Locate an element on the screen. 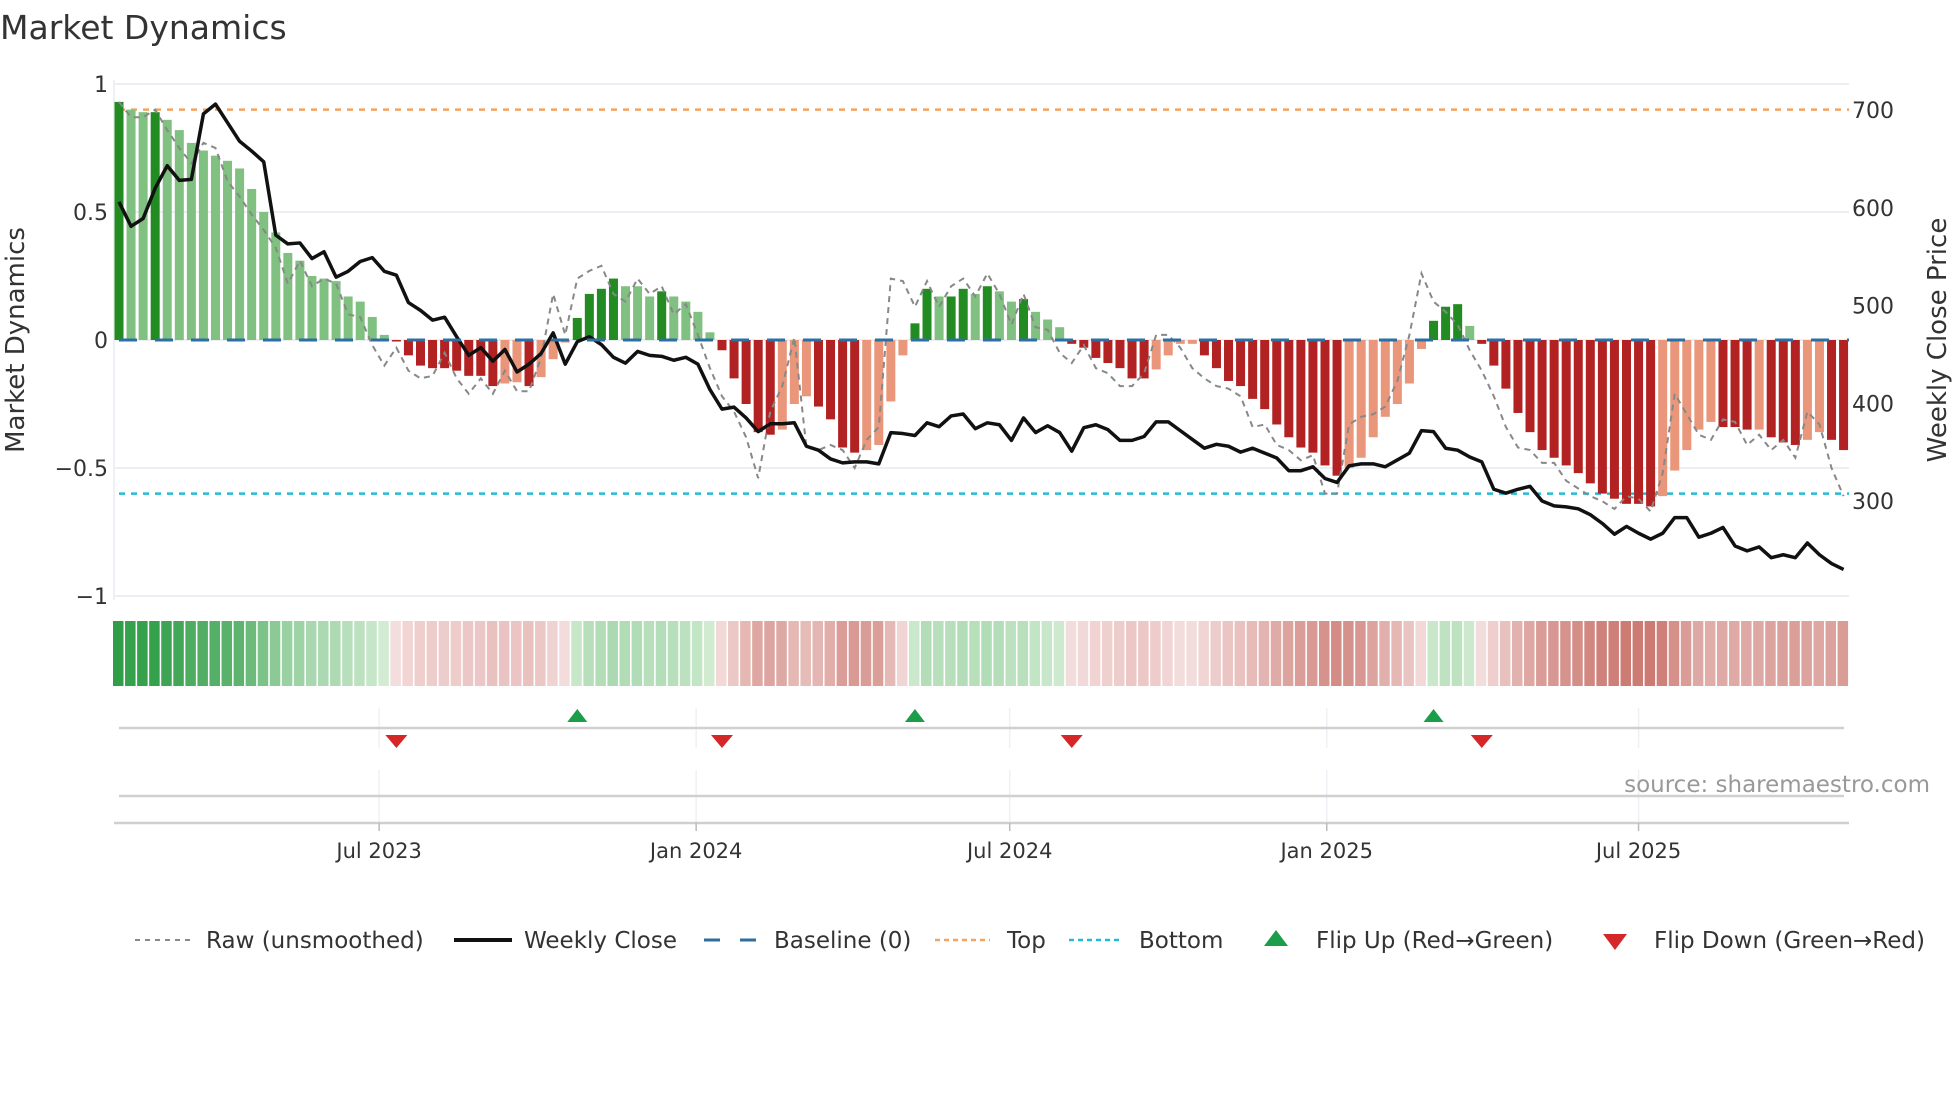  y-axis-label: Market Dynamics is located at coordinates (16, 340).